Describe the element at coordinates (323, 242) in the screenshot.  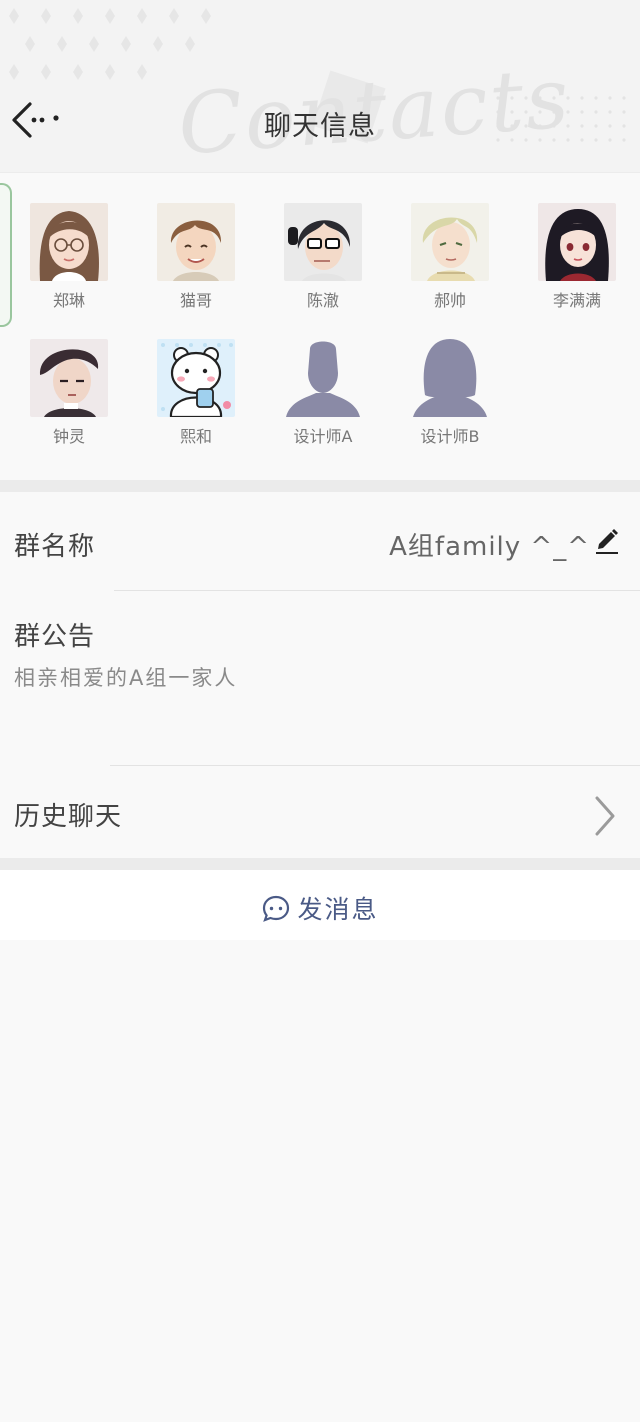
I see `headphones-boy-avatar` at that location.